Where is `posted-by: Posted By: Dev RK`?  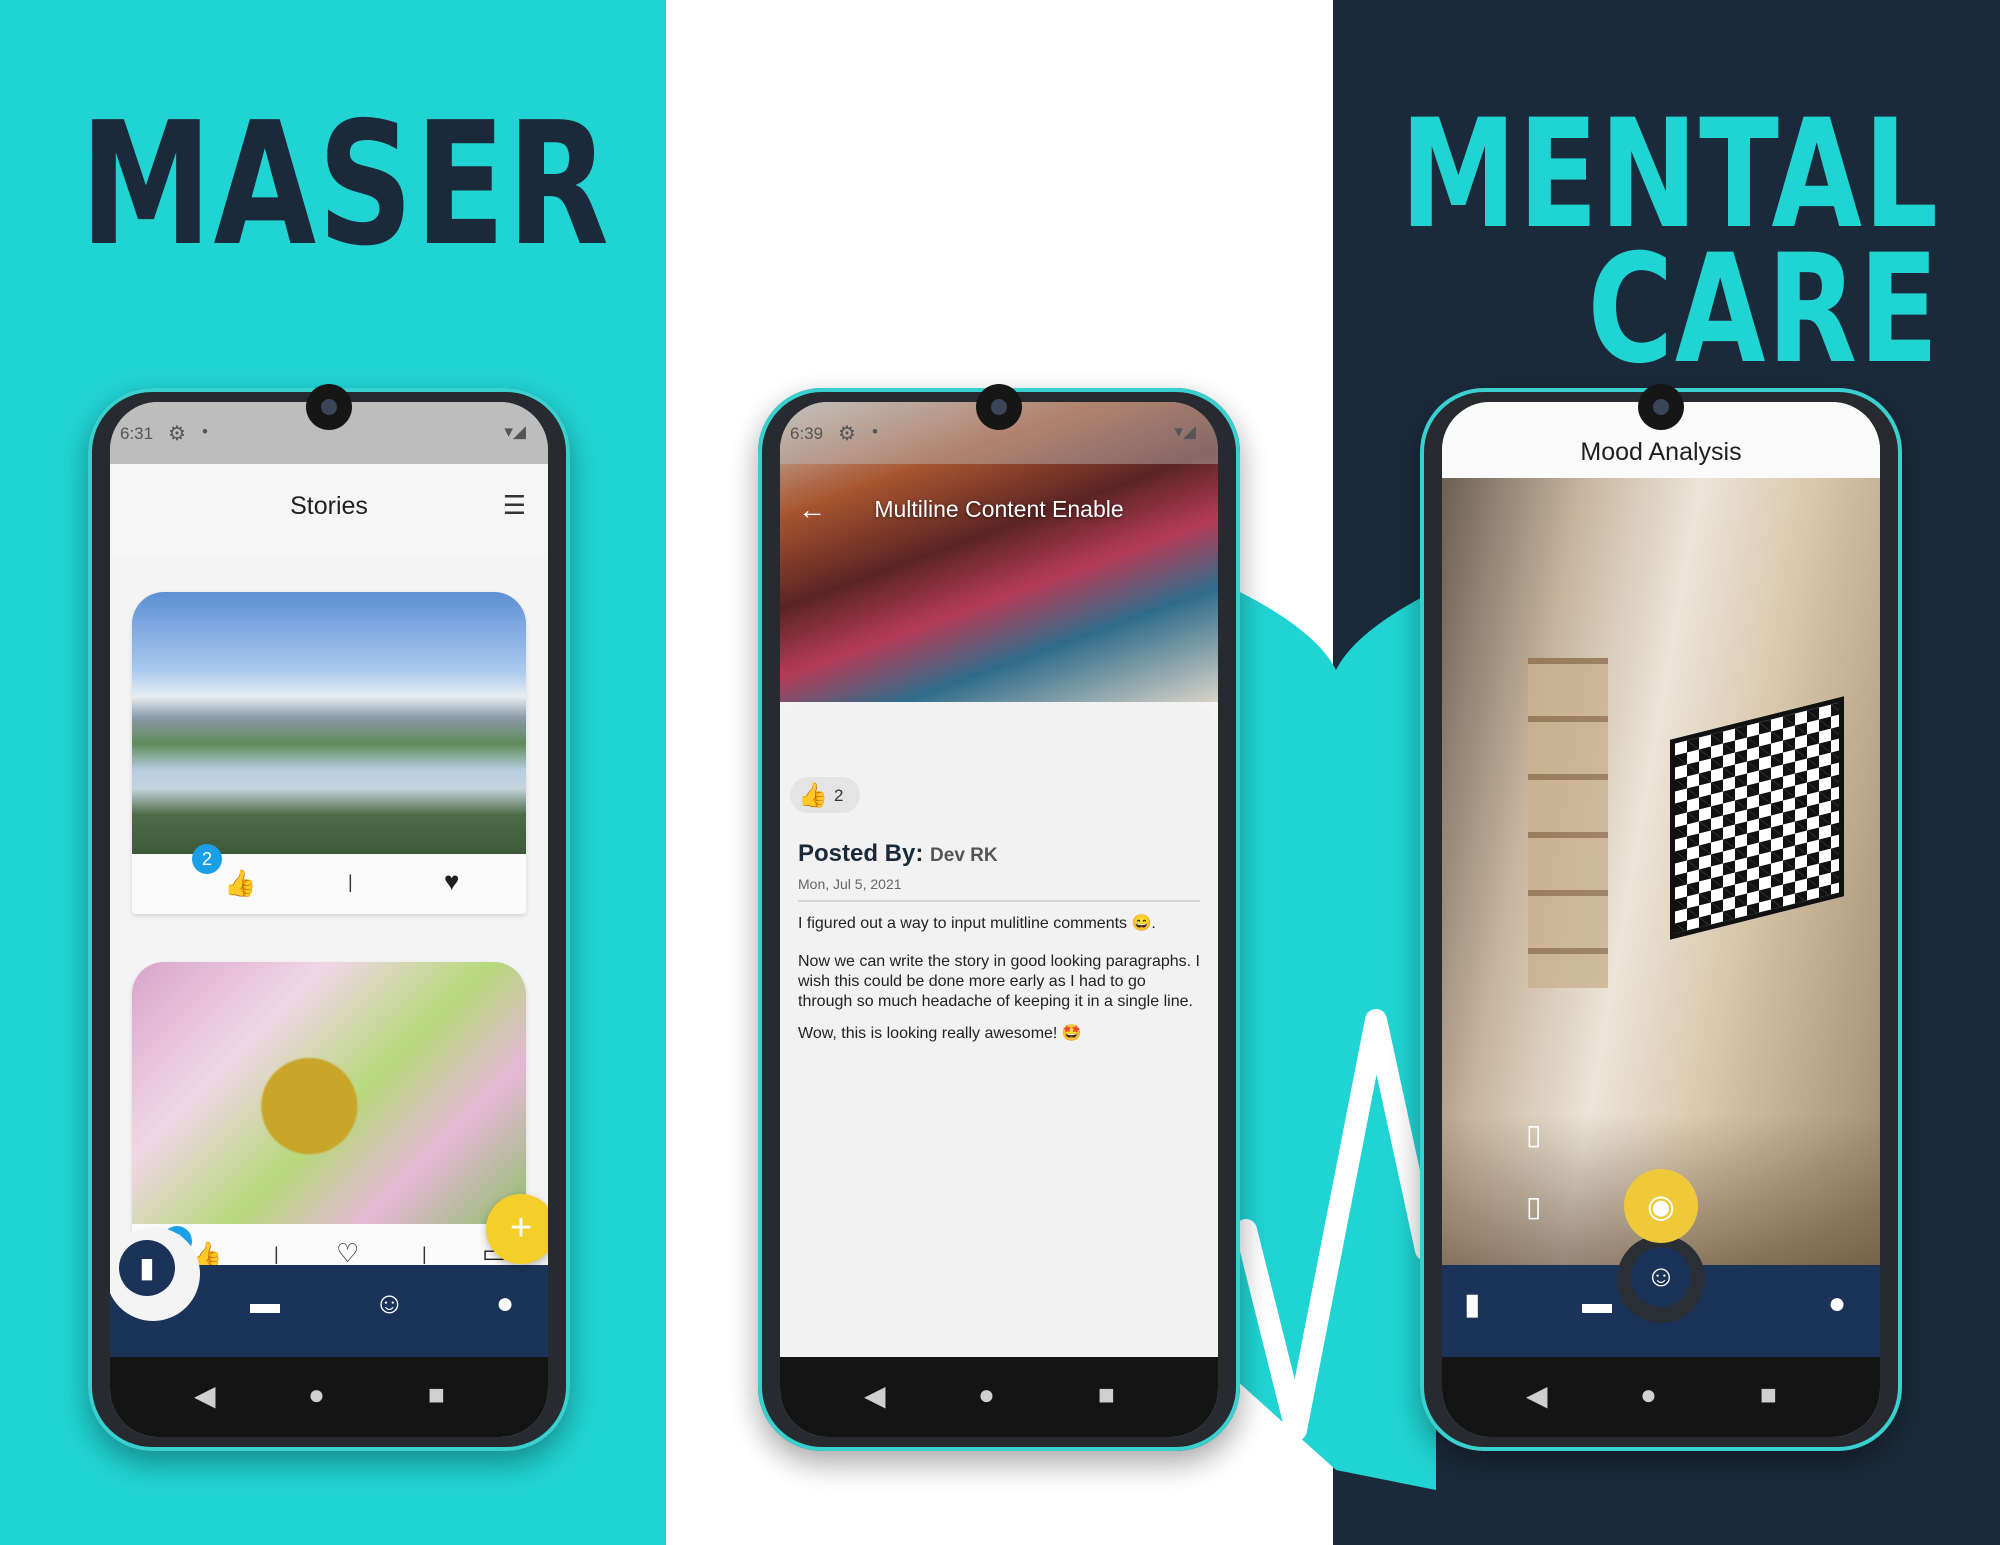 posted-by: Posted By: Dev RK is located at coordinates (898, 854).